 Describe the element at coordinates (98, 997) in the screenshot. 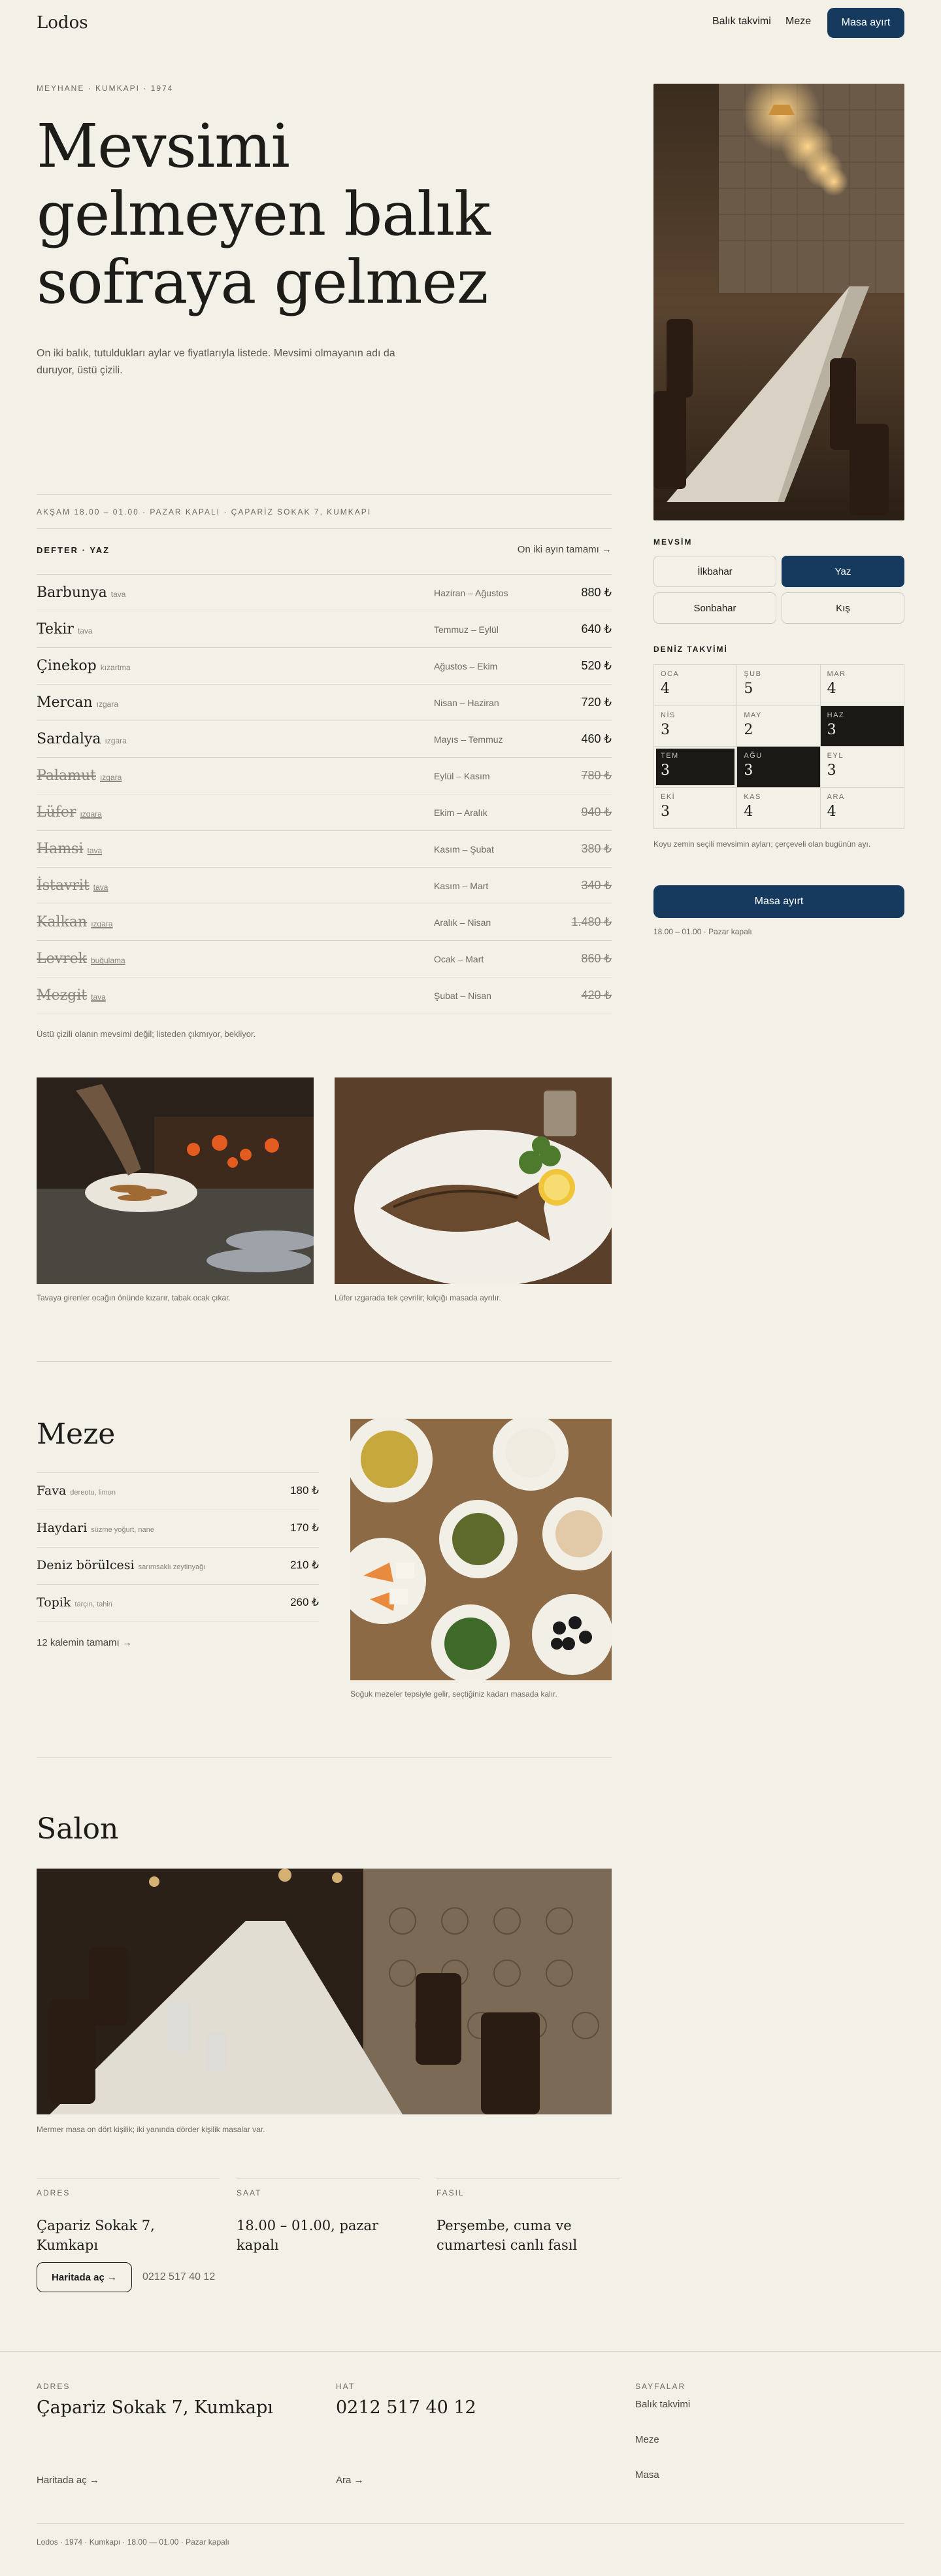

I see `fish-prep-note: tava` at that location.